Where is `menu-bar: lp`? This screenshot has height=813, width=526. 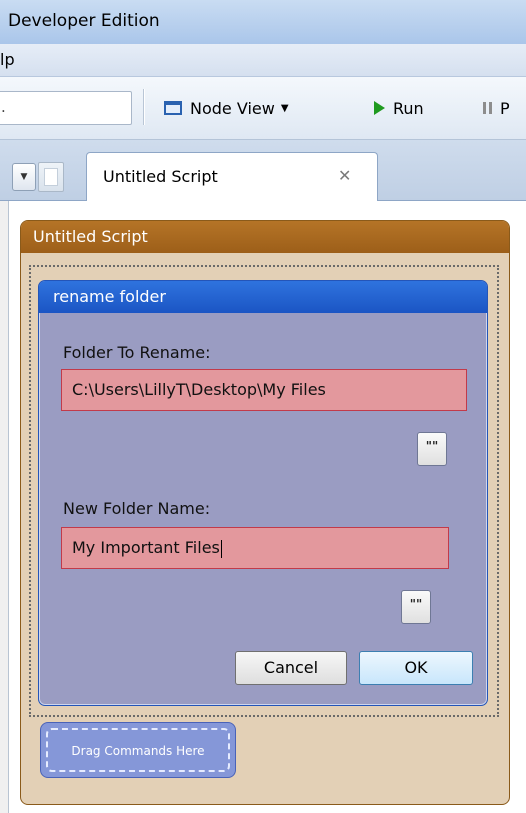 menu-bar: lp is located at coordinates (263, 60).